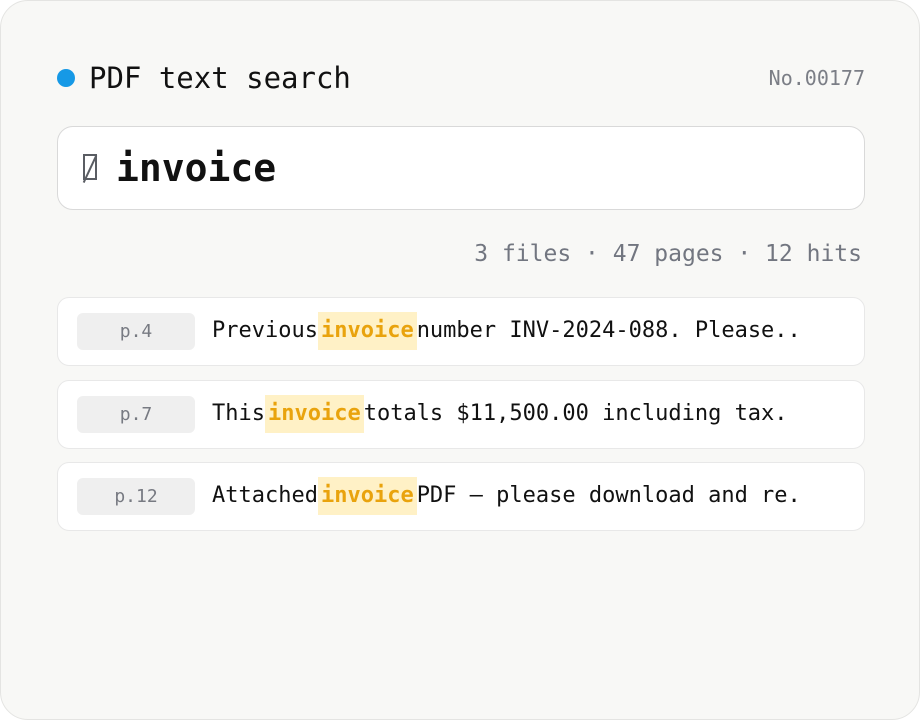 The width and height of the screenshot is (920, 720). Describe the element at coordinates (238, 413) in the screenshot. I see `snippet-before: This` at that location.